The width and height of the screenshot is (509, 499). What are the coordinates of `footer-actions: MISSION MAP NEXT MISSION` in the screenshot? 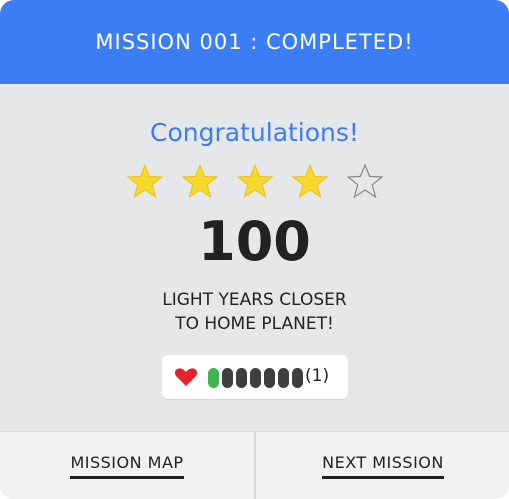 It's located at (254, 465).